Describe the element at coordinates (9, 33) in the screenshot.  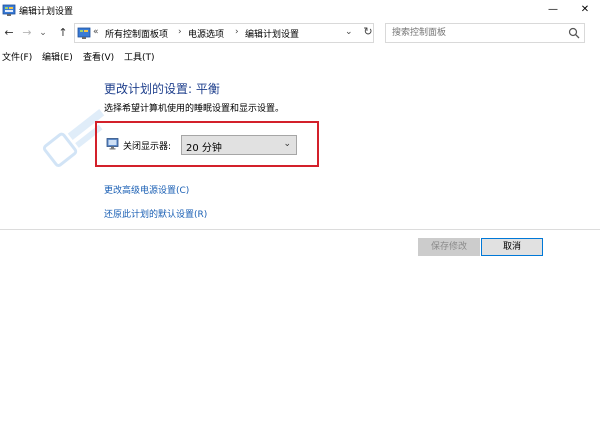
I see `back-arrow-icon: ←` at that location.